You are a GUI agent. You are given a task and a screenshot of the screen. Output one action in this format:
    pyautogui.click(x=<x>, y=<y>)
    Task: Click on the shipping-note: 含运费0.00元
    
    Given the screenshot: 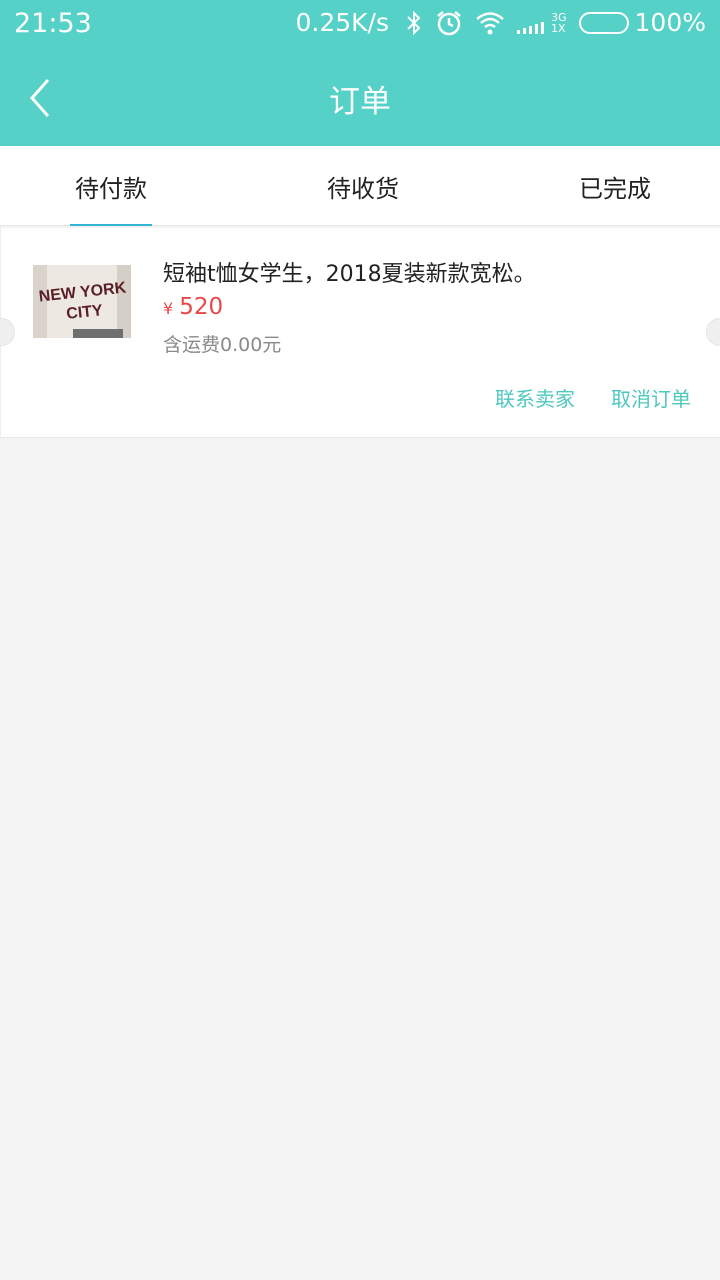 What is the action you would take?
    pyautogui.click(x=222, y=345)
    